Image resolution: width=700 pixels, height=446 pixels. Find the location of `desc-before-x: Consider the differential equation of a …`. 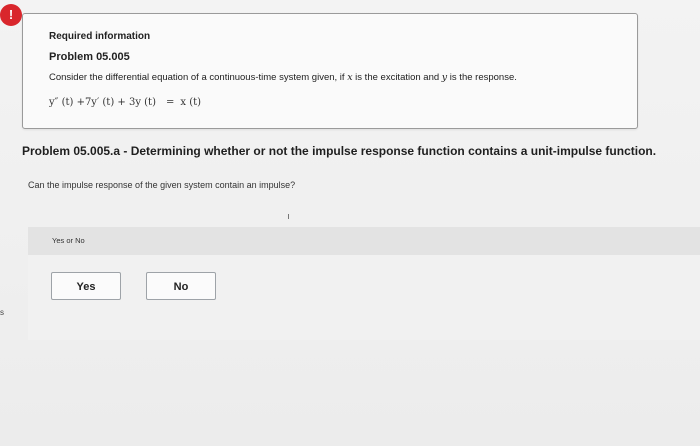

desc-before-x: Consider the differential equation of a … is located at coordinates (198, 77).